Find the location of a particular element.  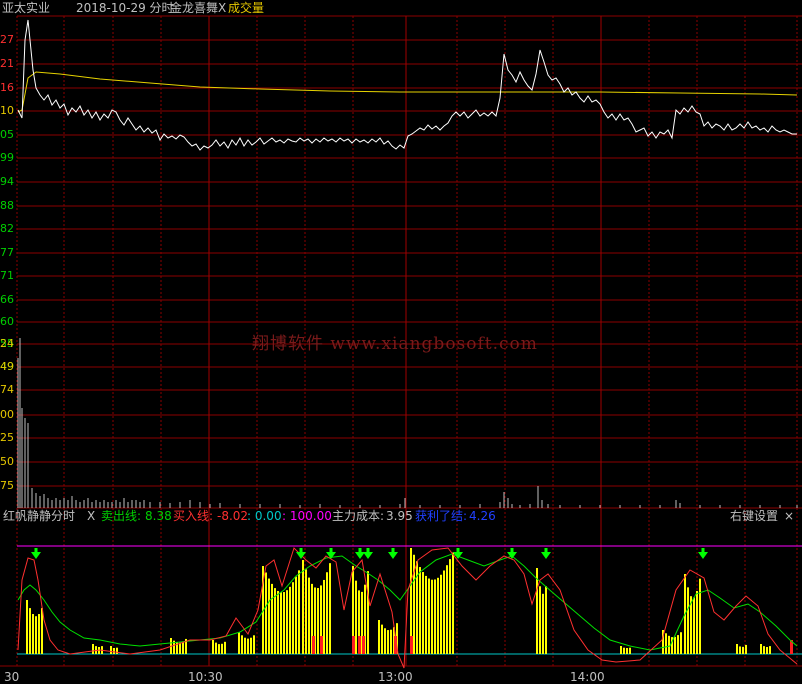

price-tick-label: 60 is located at coordinates (7, 322).